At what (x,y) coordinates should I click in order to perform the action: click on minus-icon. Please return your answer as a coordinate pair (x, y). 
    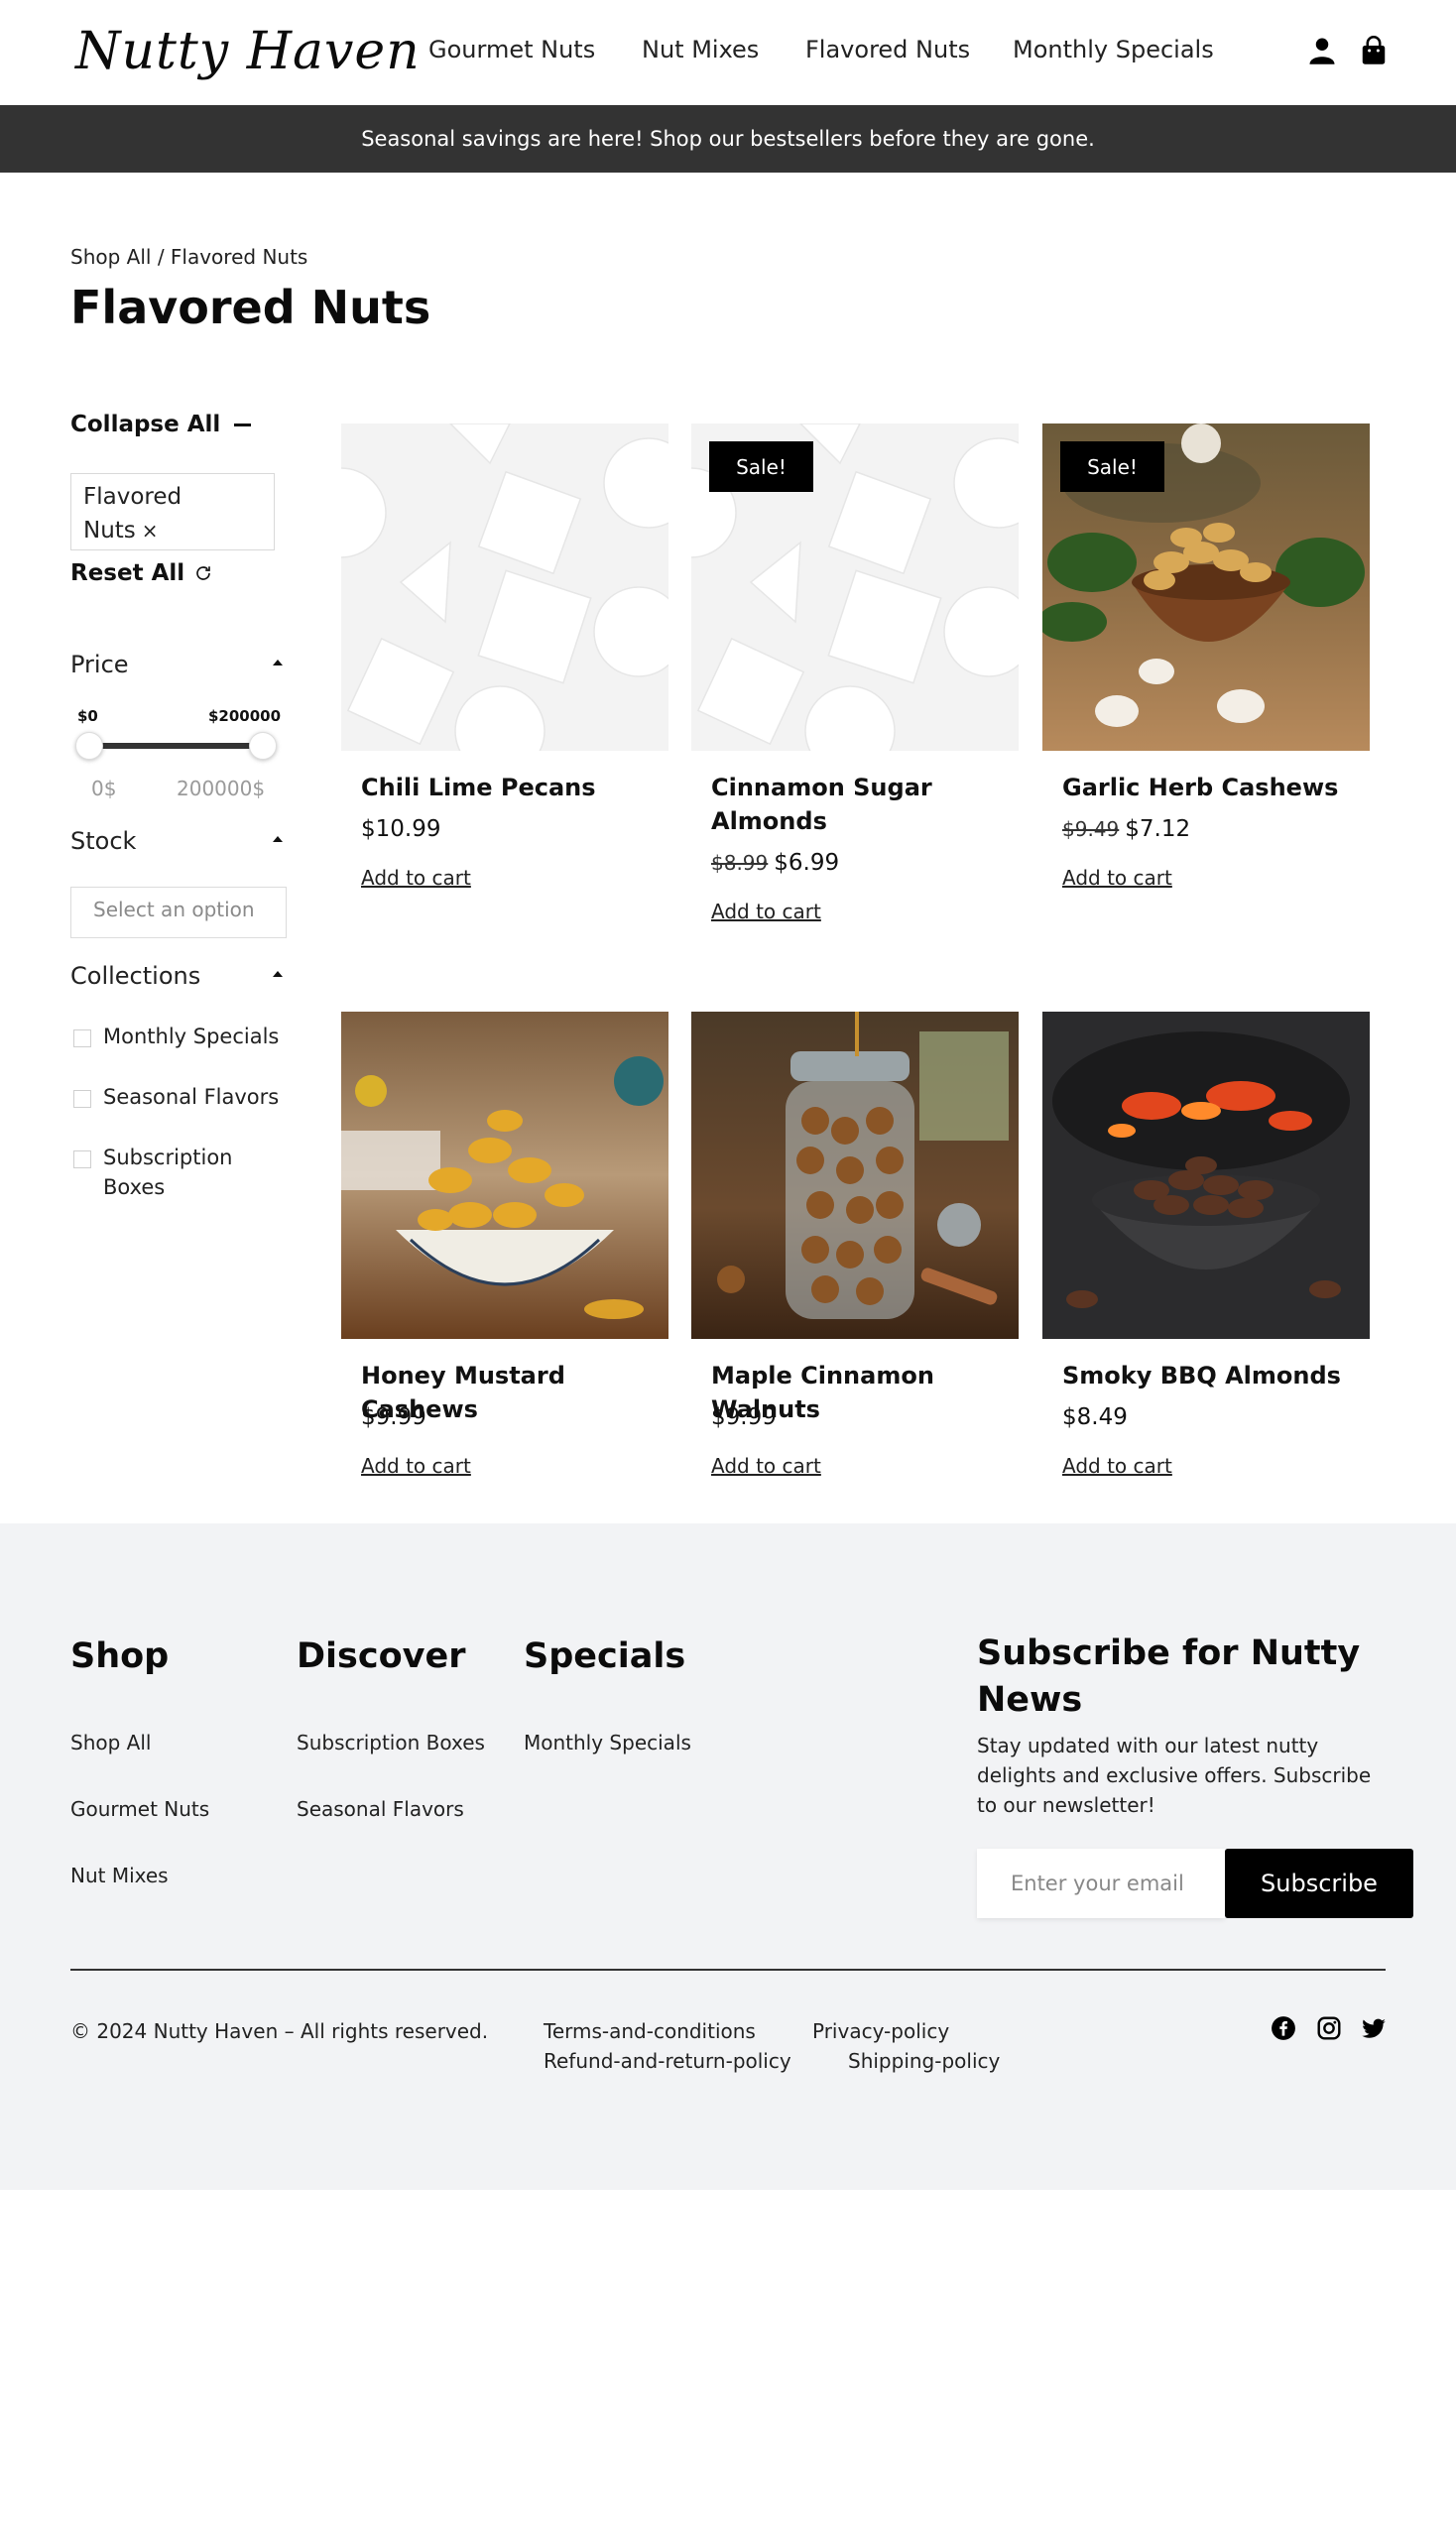
    Looking at the image, I should click on (243, 425).